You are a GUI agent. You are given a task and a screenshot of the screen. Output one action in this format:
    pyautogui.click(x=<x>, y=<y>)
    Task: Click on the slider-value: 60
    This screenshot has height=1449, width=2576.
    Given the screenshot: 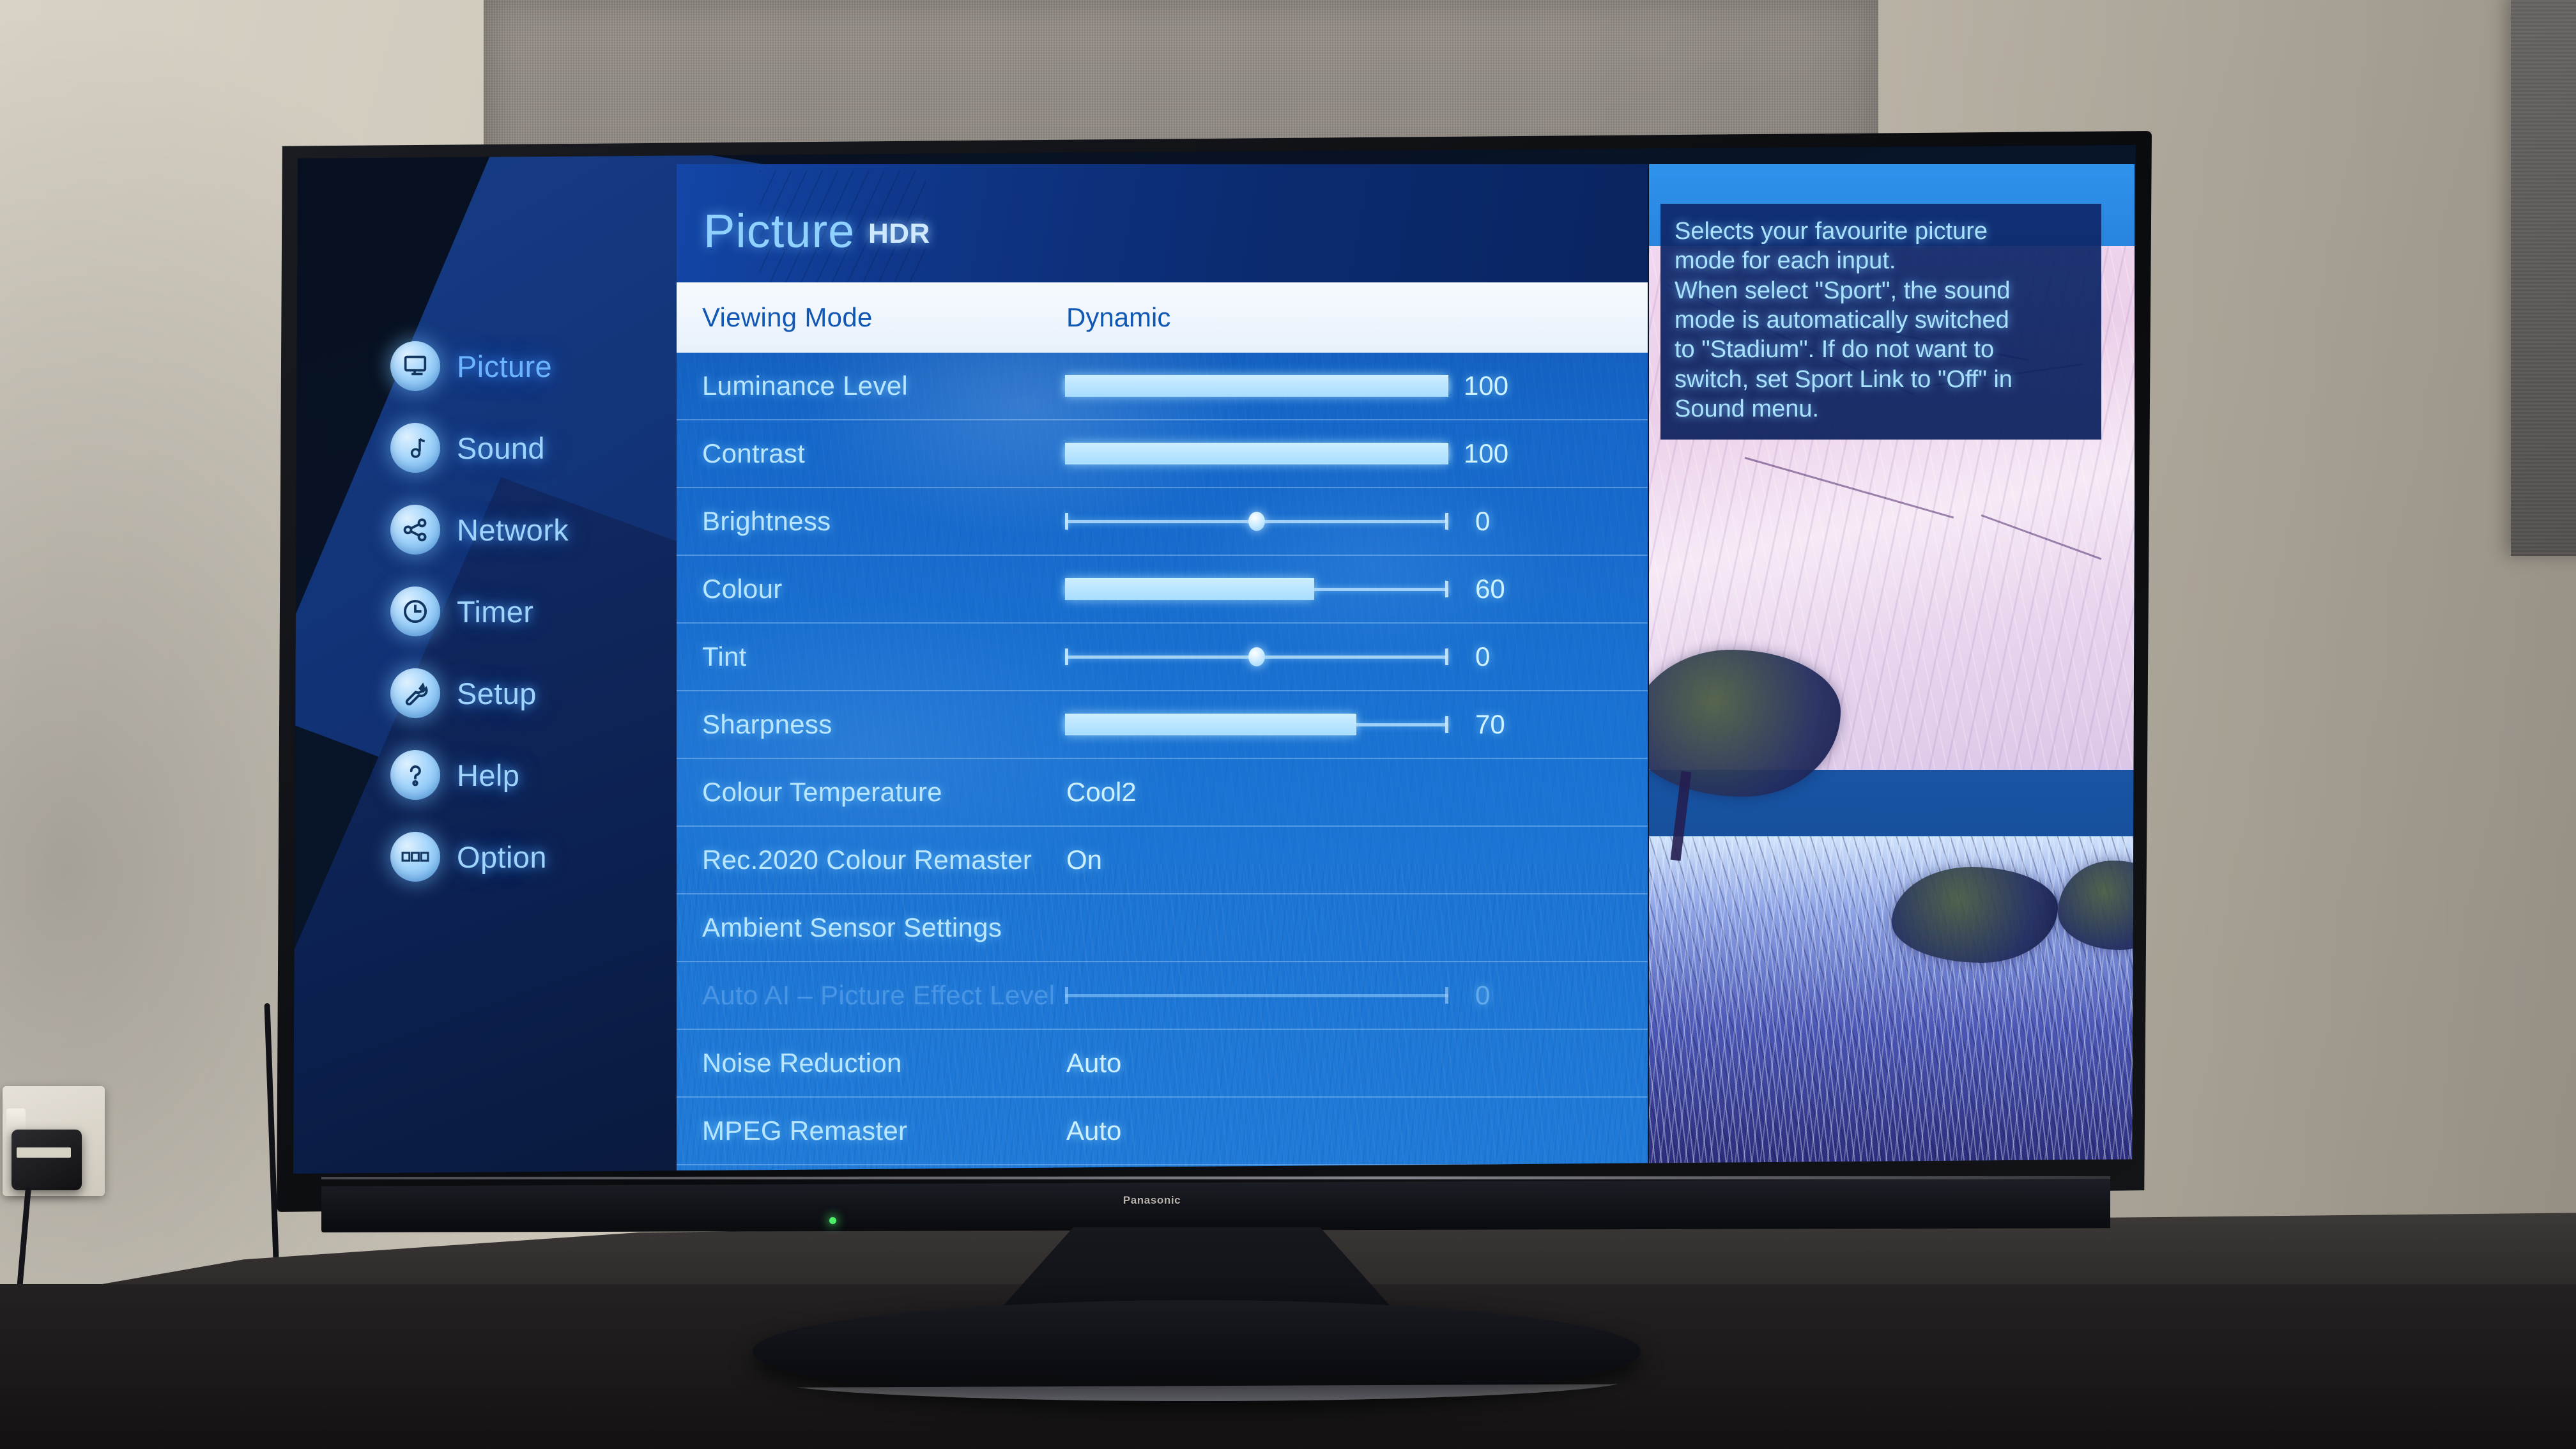 What is the action you would take?
    pyautogui.click(x=1490, y=589)
    